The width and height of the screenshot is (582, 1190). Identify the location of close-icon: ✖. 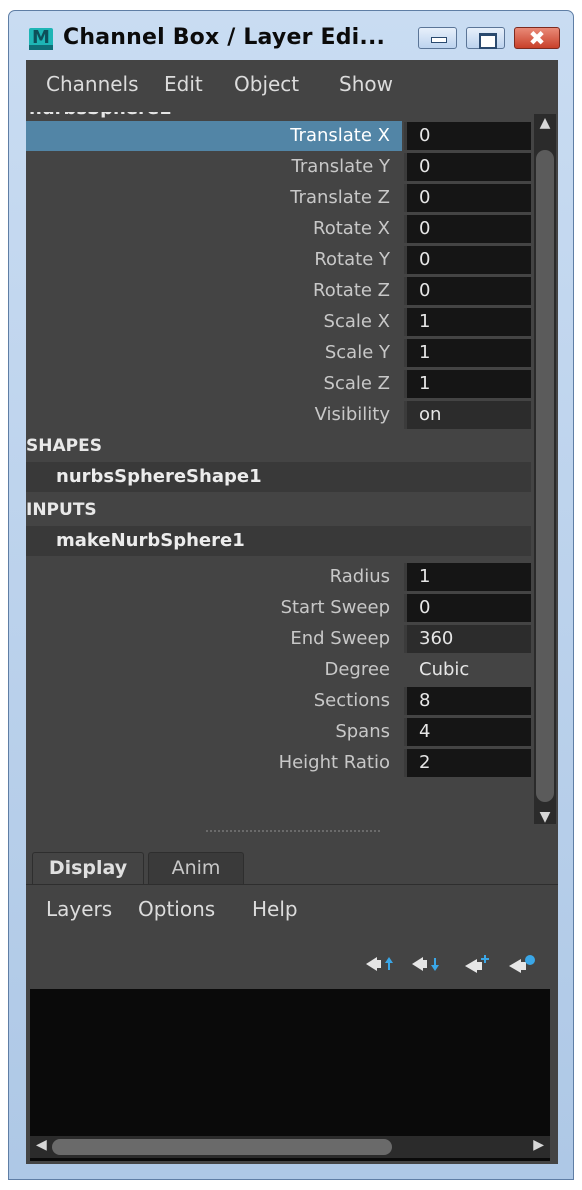
(537, 38).